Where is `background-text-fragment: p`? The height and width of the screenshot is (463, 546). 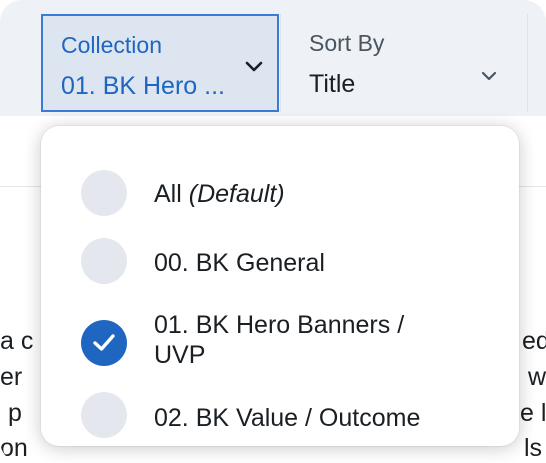
background-text-fragment: p is located at coordinates (15, 413).